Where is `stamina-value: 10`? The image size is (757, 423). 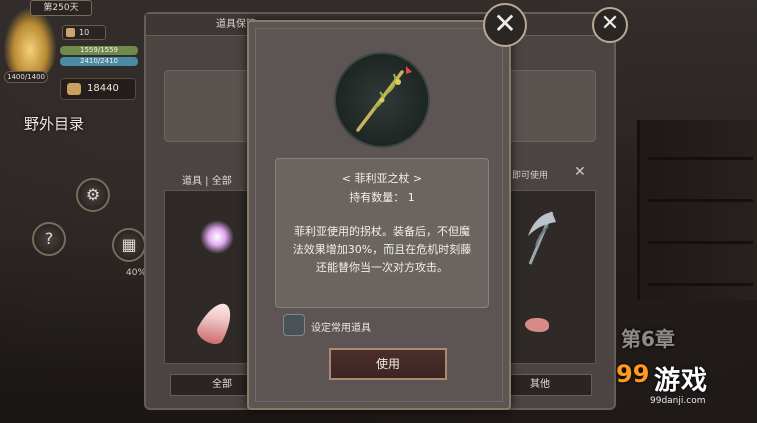
stamina-value: 10 is located at coordinates (84, 32).